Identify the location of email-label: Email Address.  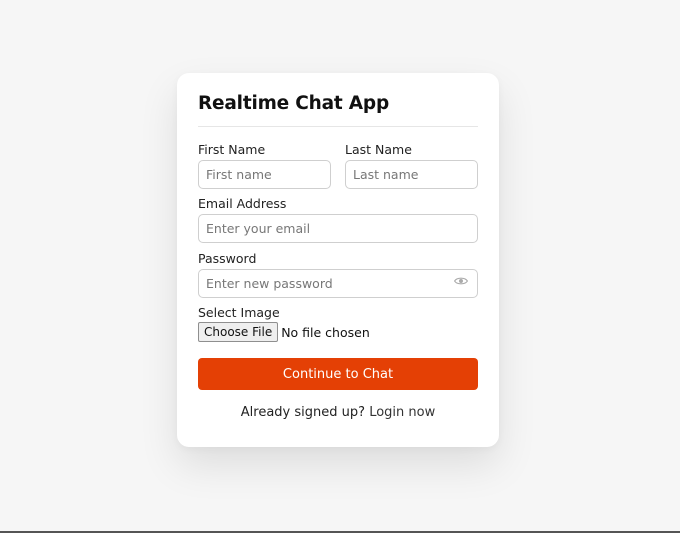
(242, 203).